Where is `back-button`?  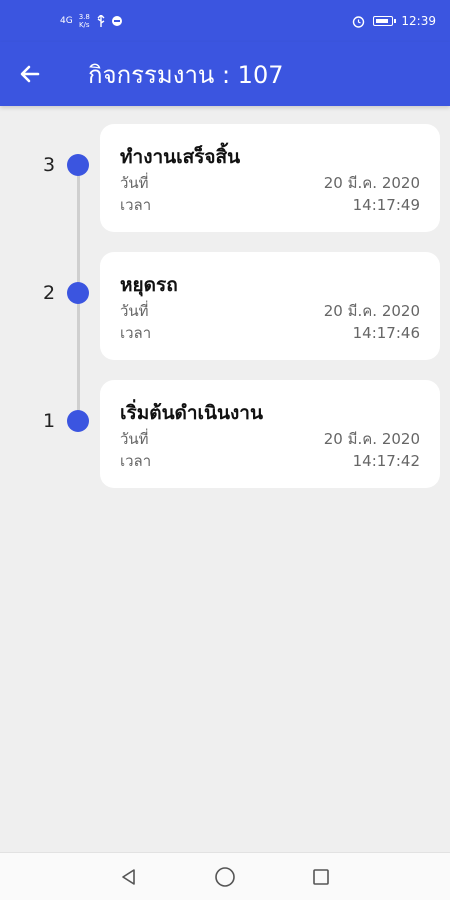
back-button is located at coordinates (30, 74).